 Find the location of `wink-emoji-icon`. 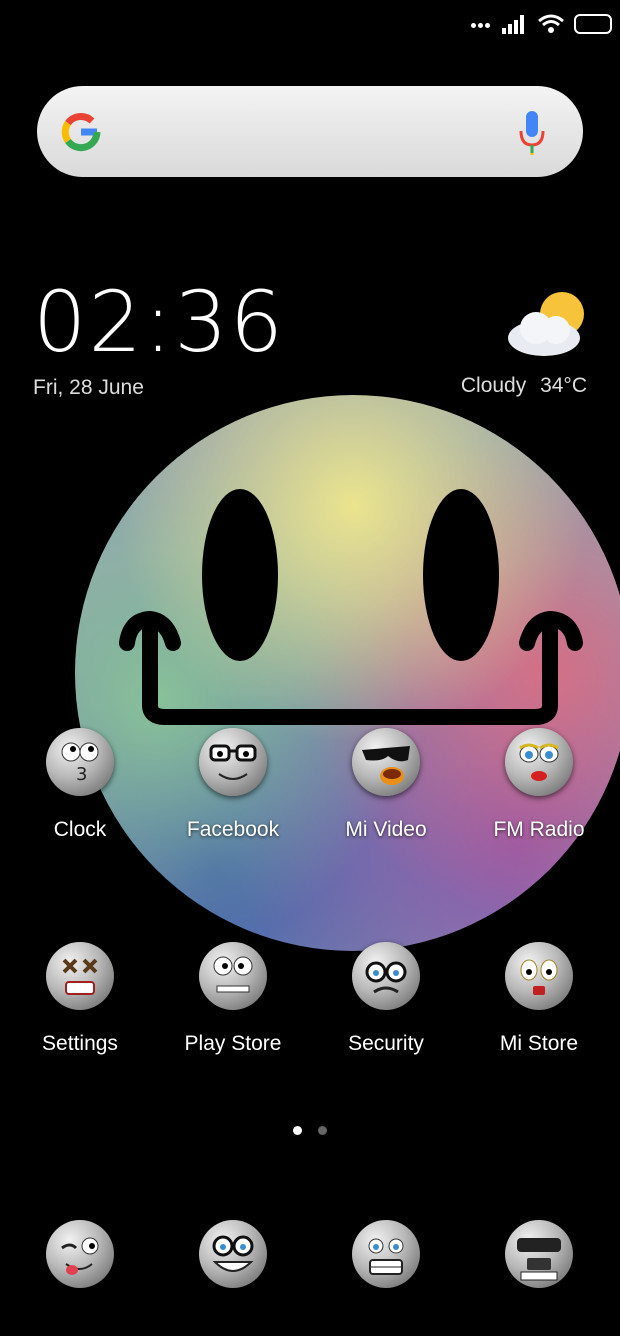

wink-emoji-icon is located at coordinates (80, 1254).